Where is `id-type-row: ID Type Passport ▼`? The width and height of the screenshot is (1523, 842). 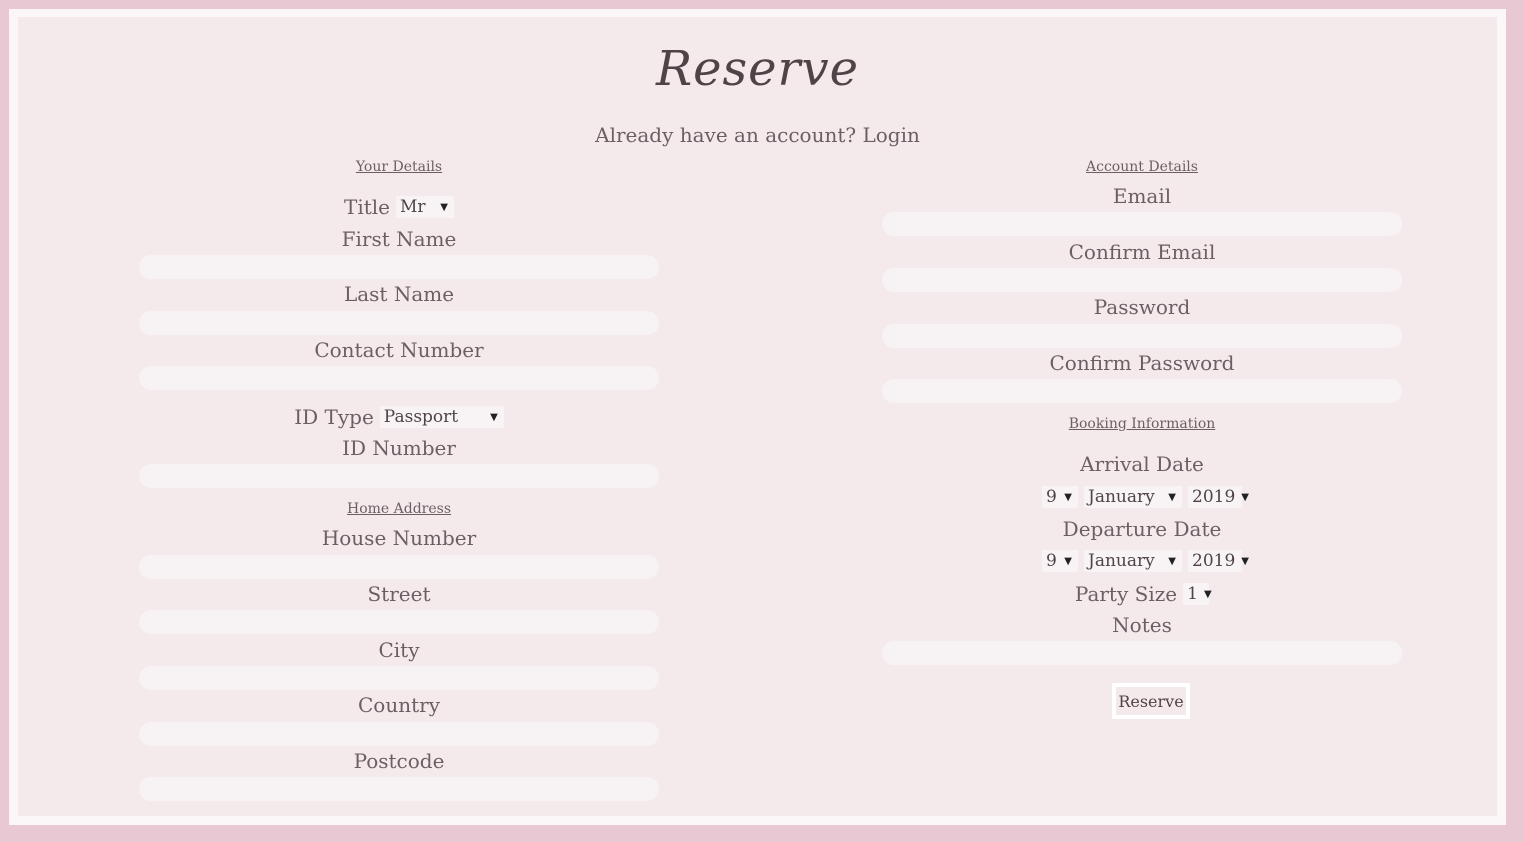 id-type-row: ID Type Passport ▼ is located at coordinates (399, 417).